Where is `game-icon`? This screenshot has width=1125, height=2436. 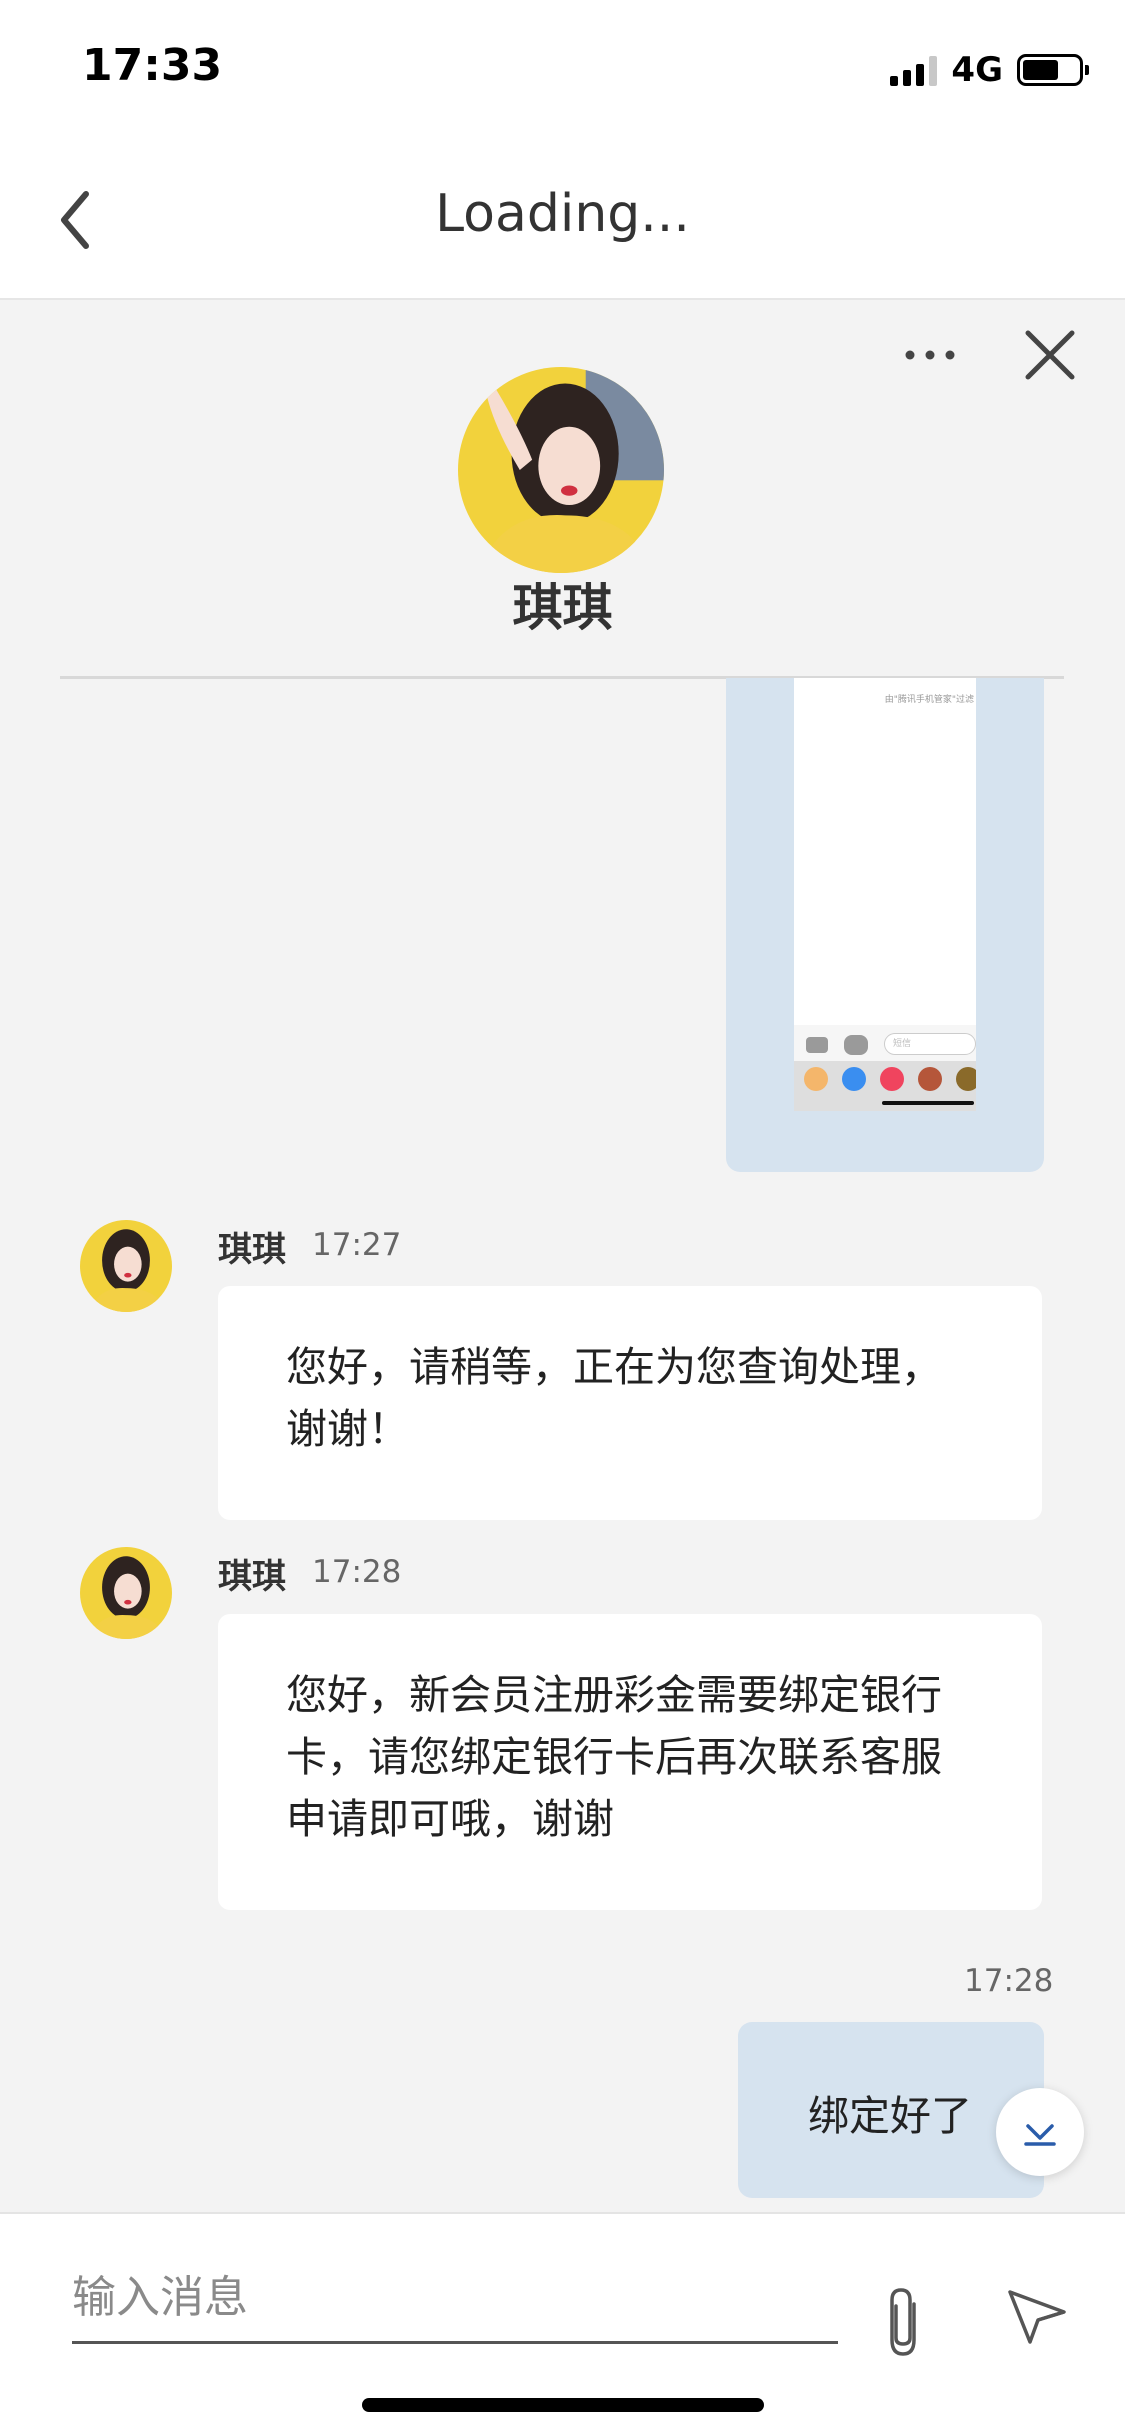
game-icon is located at coordinates (930, 1079).